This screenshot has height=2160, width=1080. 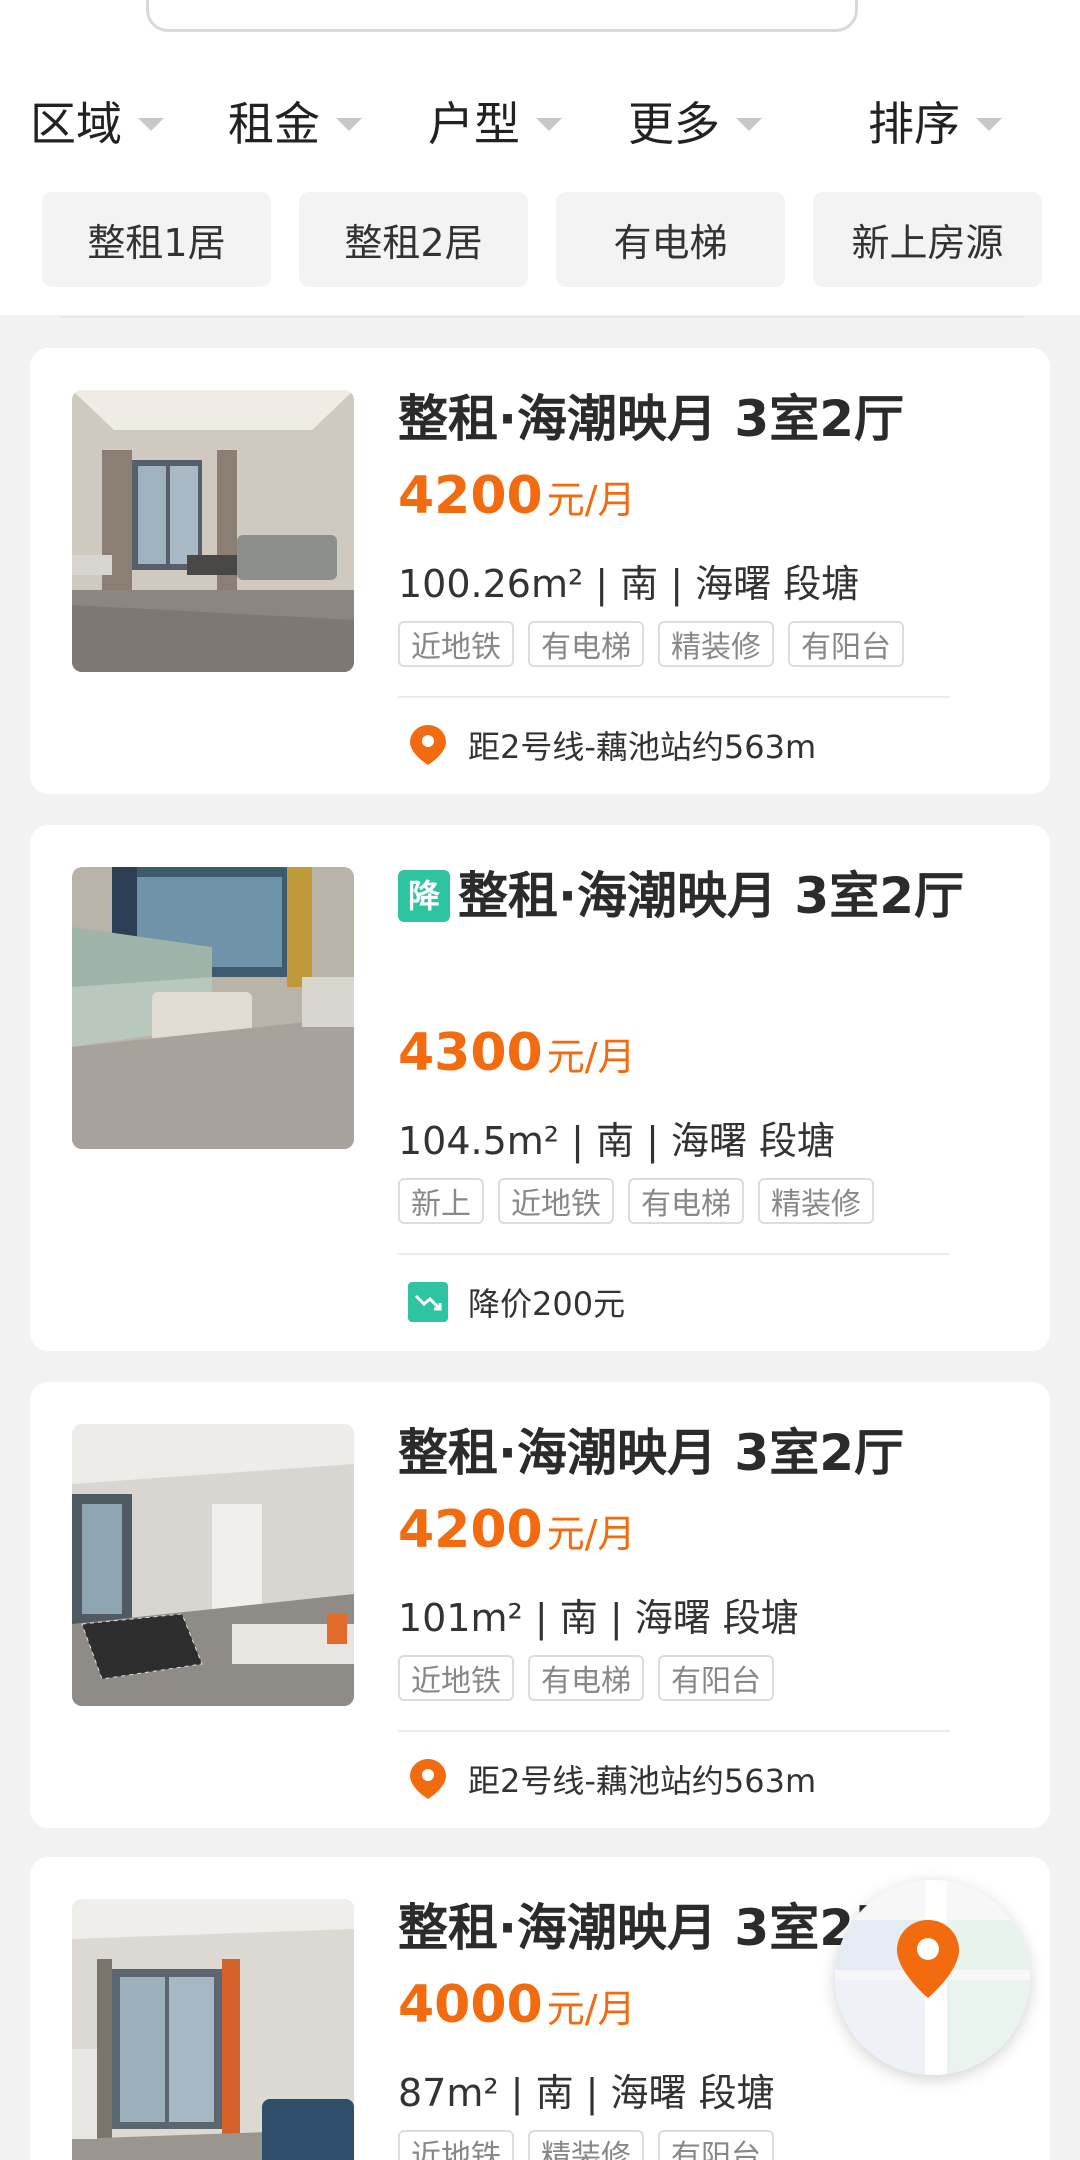 I want to click on listing-meta: 101m² | 南 | 海曙 段塘, so click(x=598, y=1618).